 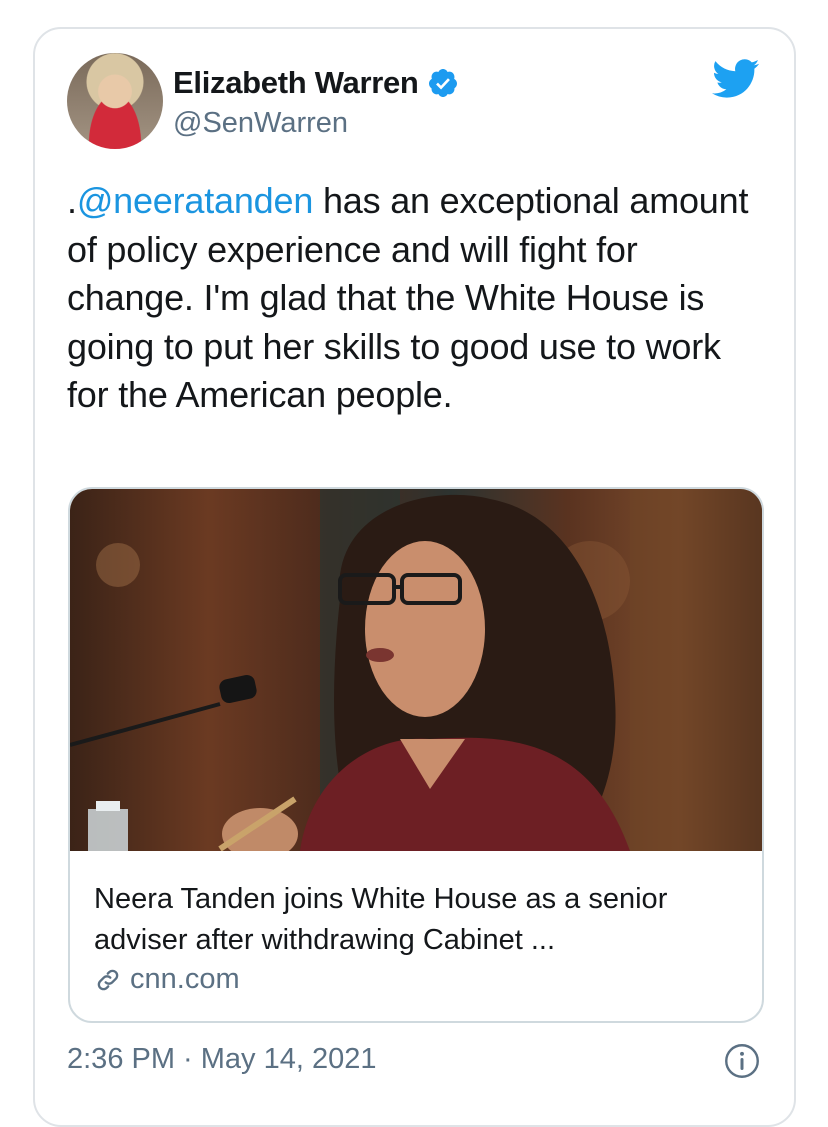 I want to click on link-preview-domain: cnn.com, so click(x=185, y=979).